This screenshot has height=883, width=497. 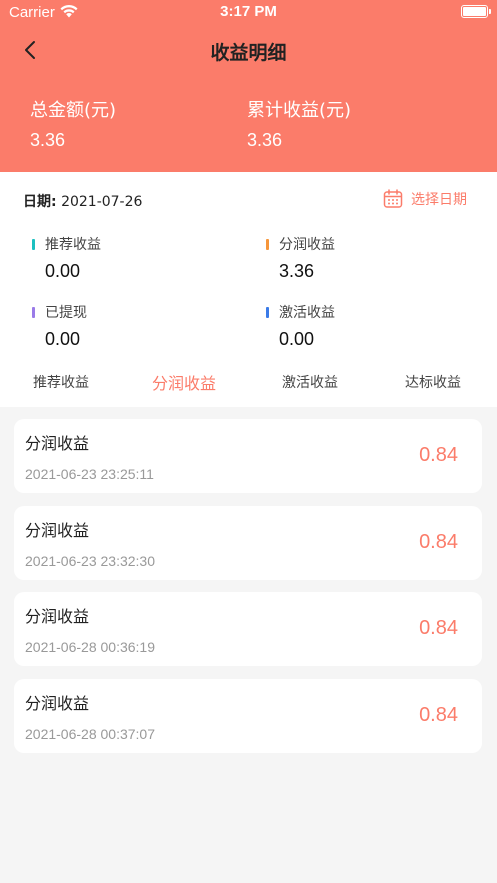 What do you see at coordinates (248, 456) in the screenshot?
I see `list-item: 分润收益 2021-06-23 23:25:11 0.84` at bounding box center [248, 456].